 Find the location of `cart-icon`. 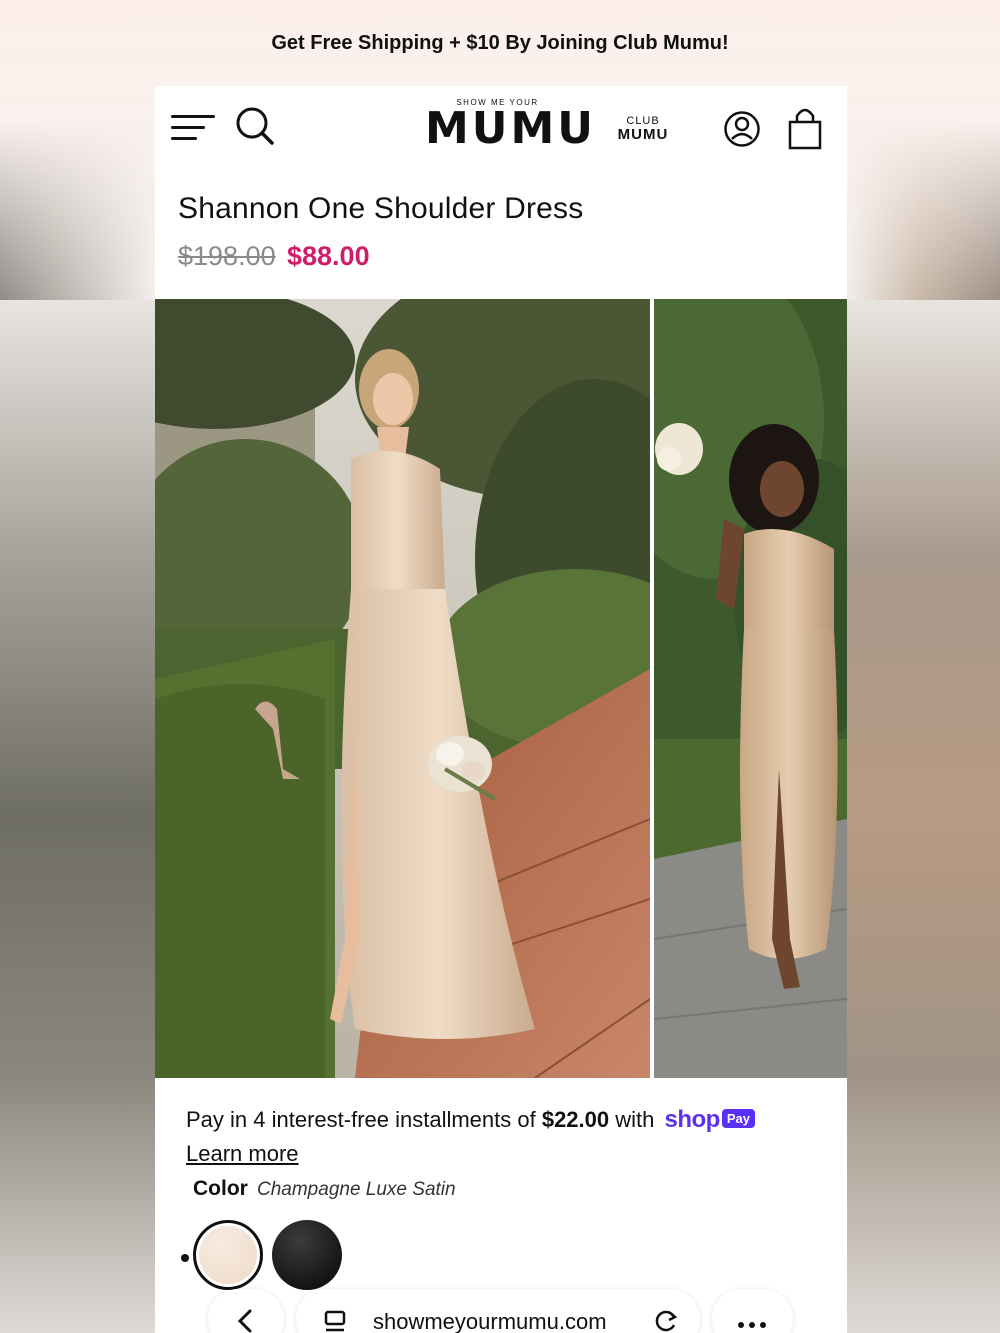

cart-icon is located at coordinates (805, 129).